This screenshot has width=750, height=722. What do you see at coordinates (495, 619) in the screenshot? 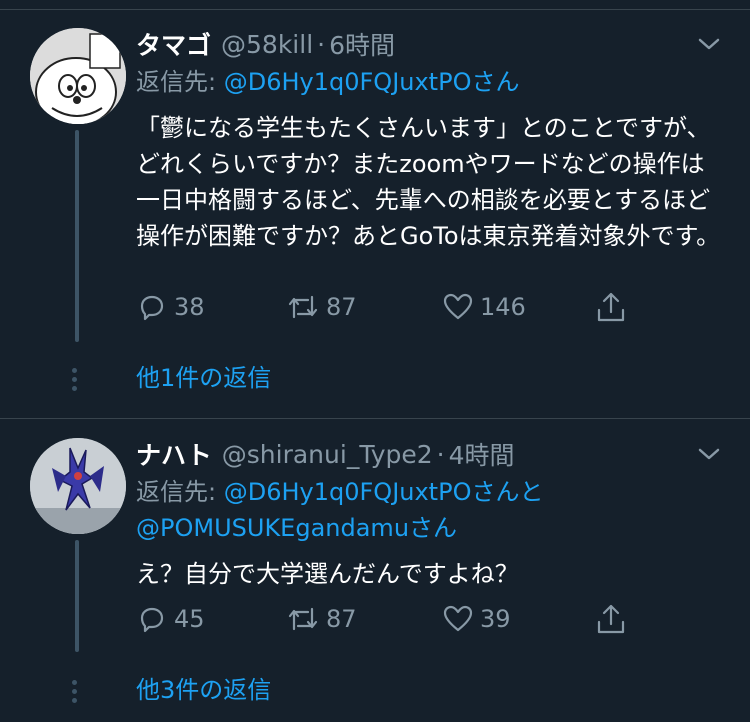
I see `like-count: 39` at bounding box center [495, 619].